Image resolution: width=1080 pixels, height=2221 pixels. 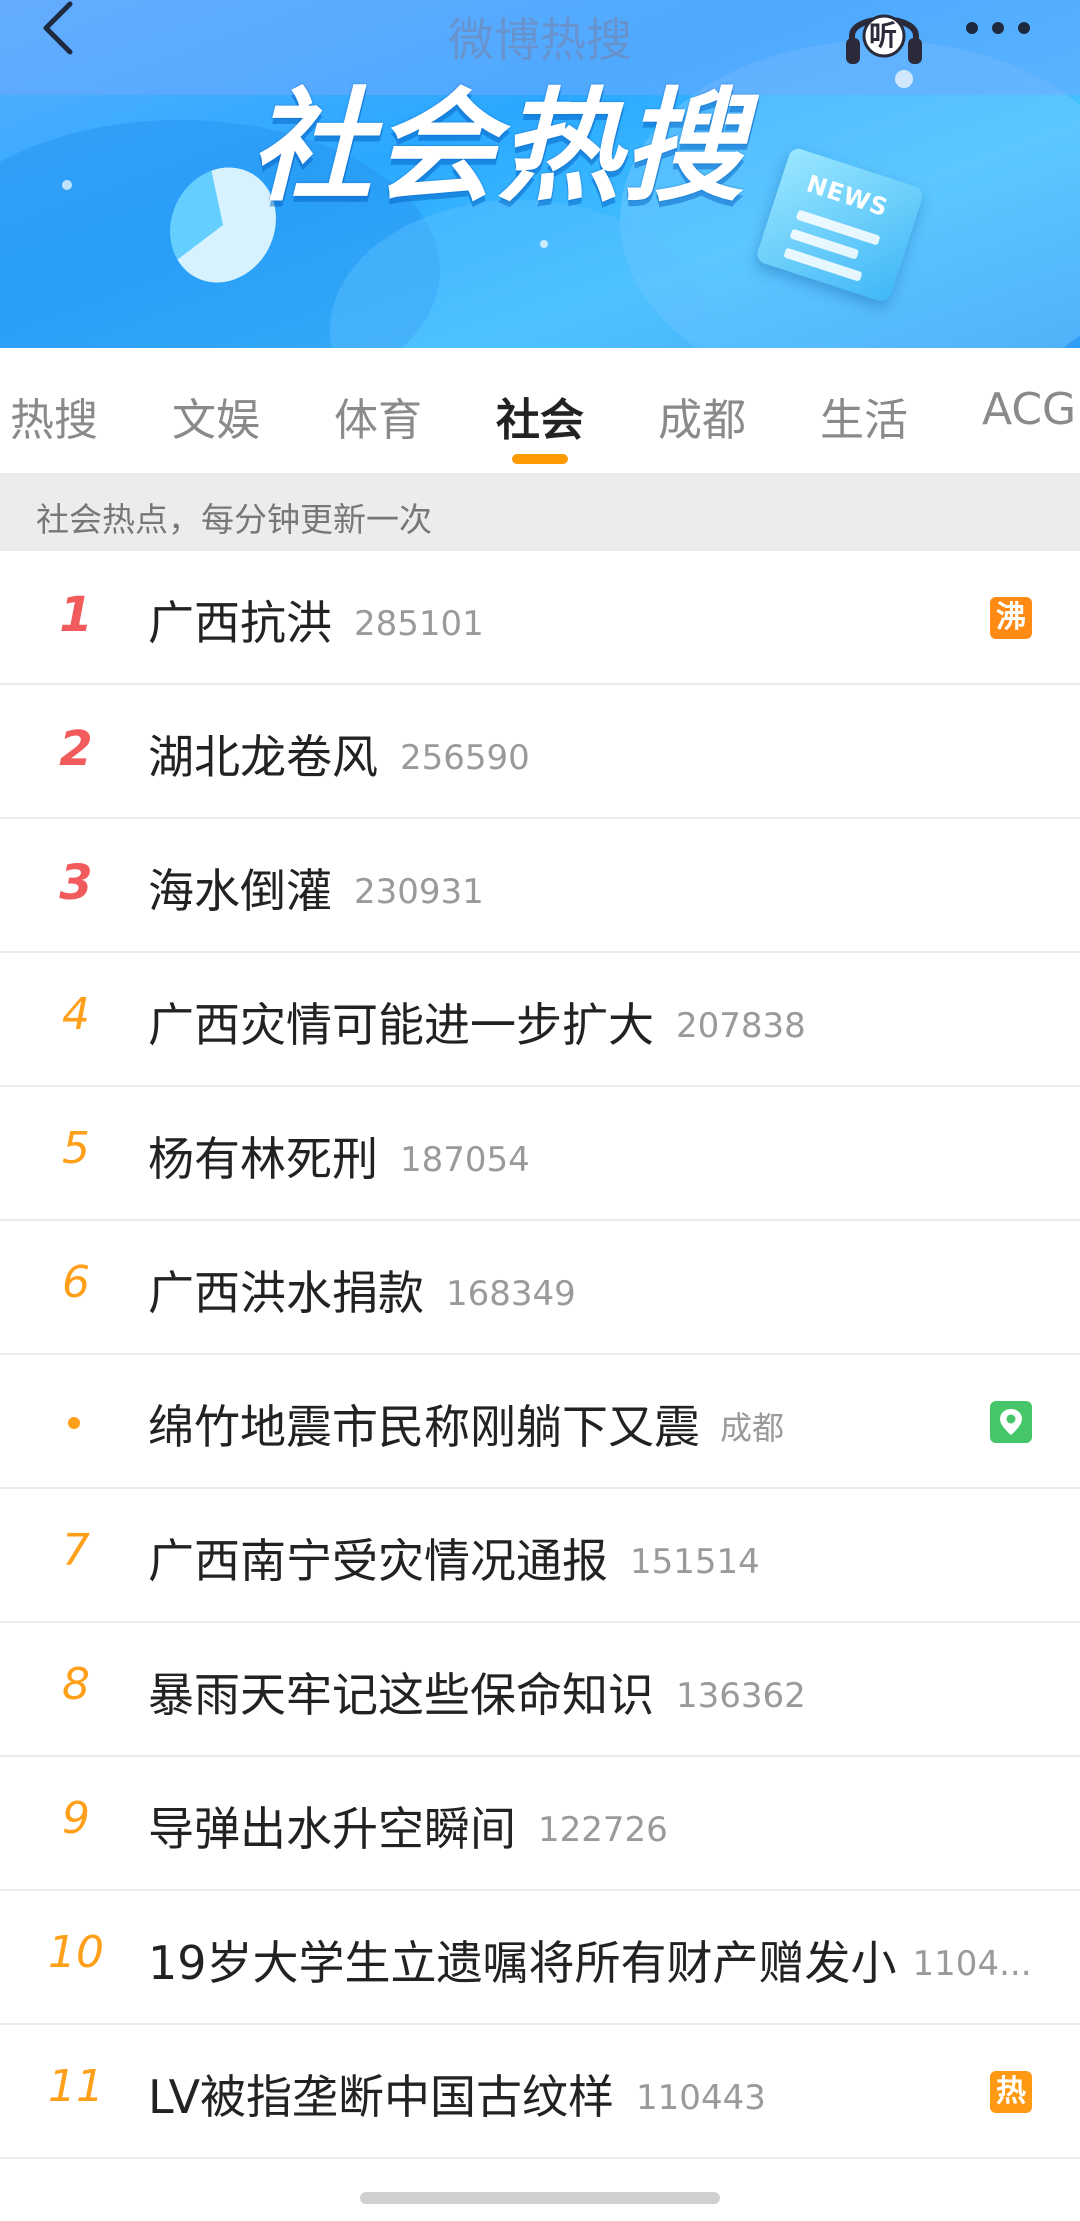 What do you see at coordinates (540, 459) in the screenshot?
I see `active-tab-indicator` at bounding box center [540, 459].